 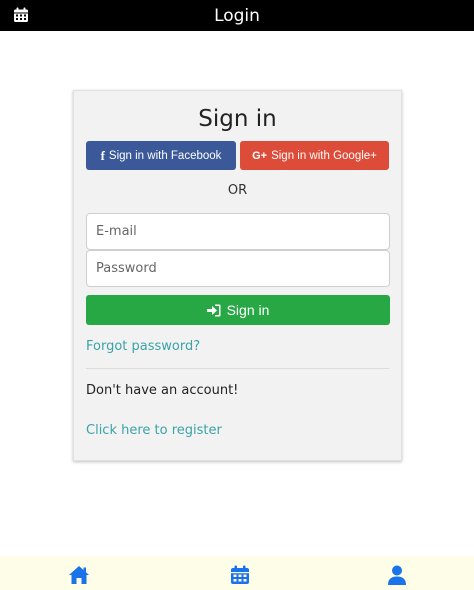 What do you see at coordinates (248, 310) in the screenshot?
I see `signin-button-label: Sign in` at bounding box center [248, 310].